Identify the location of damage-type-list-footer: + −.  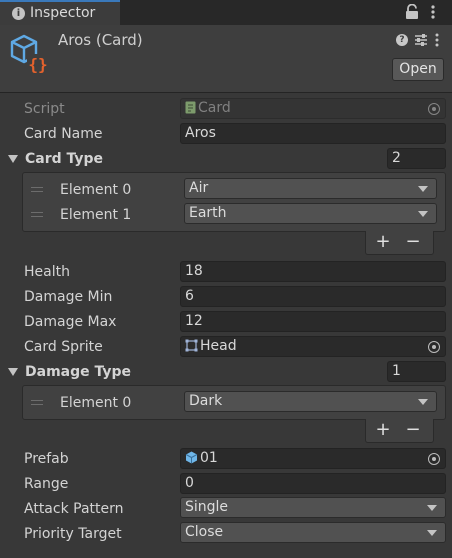
(399, 431).